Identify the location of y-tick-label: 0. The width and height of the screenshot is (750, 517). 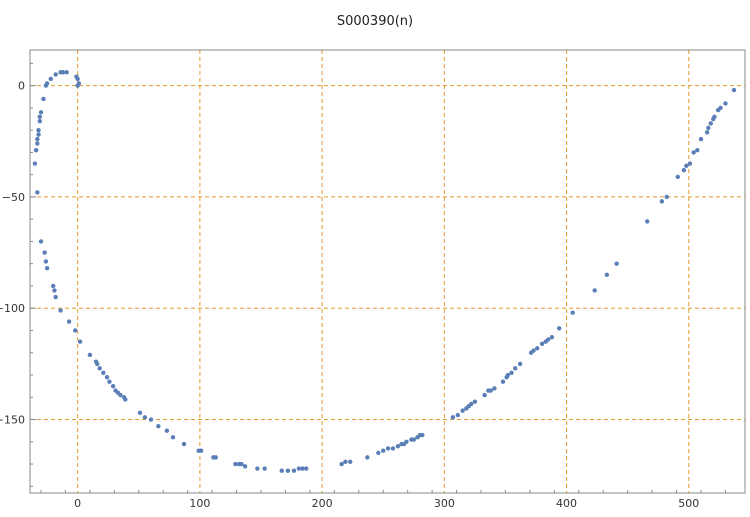
(21, 86).